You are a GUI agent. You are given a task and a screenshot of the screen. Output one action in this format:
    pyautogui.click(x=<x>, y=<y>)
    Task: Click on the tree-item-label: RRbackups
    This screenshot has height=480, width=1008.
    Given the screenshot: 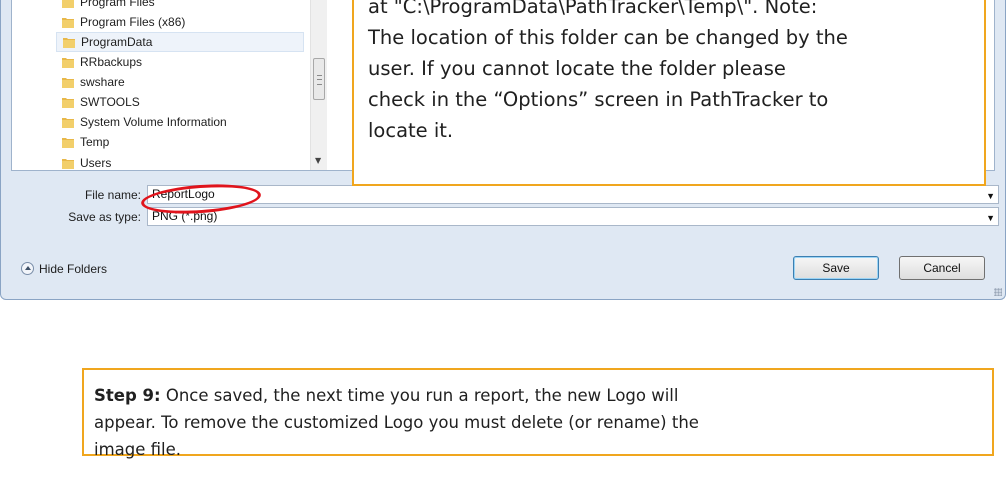 What is the action you would take?
    pyautogui.click(x=111, y=62)
    